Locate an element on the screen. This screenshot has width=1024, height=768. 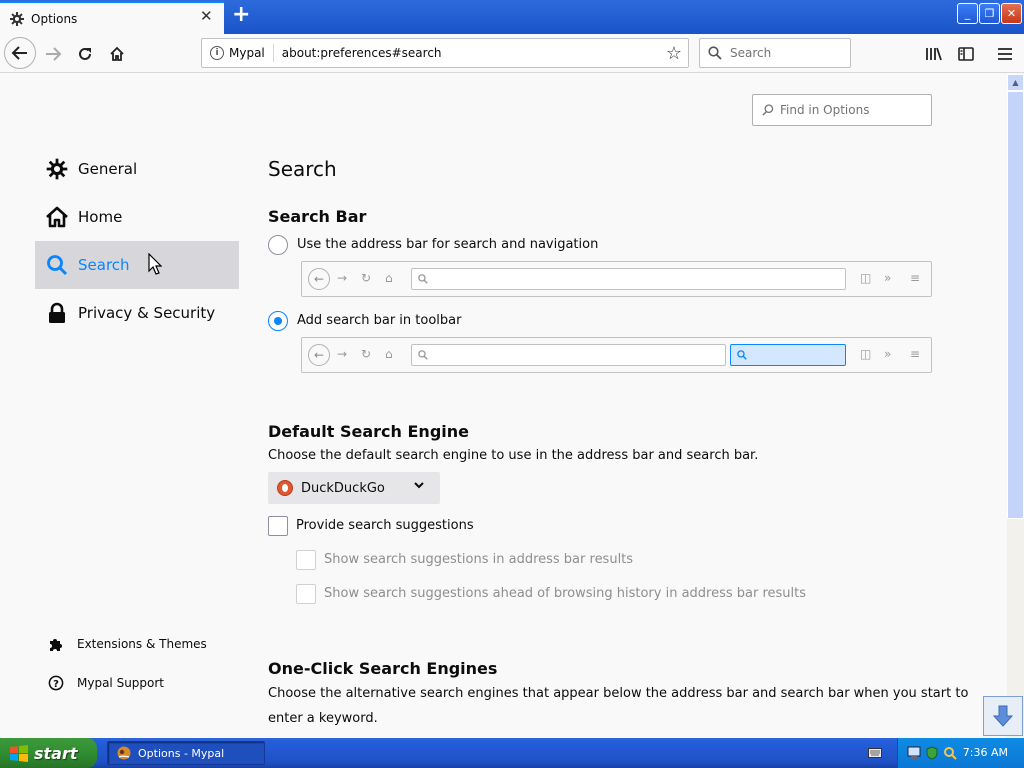
sidebar-toggle-button is located at coordinates (966, 54).